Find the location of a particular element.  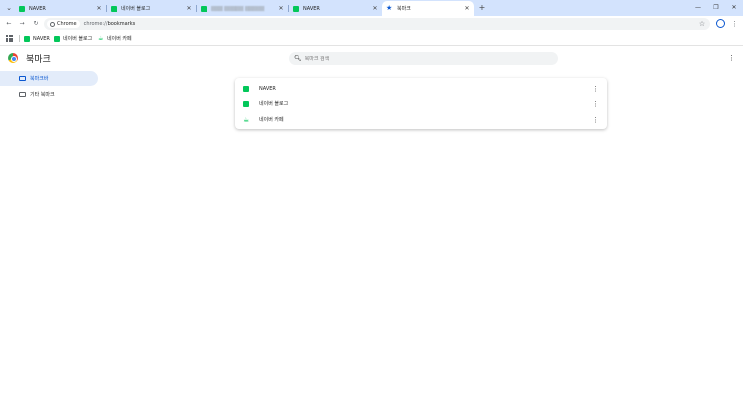

url-scheme: chrome:// is located at coordinates (95, 24).